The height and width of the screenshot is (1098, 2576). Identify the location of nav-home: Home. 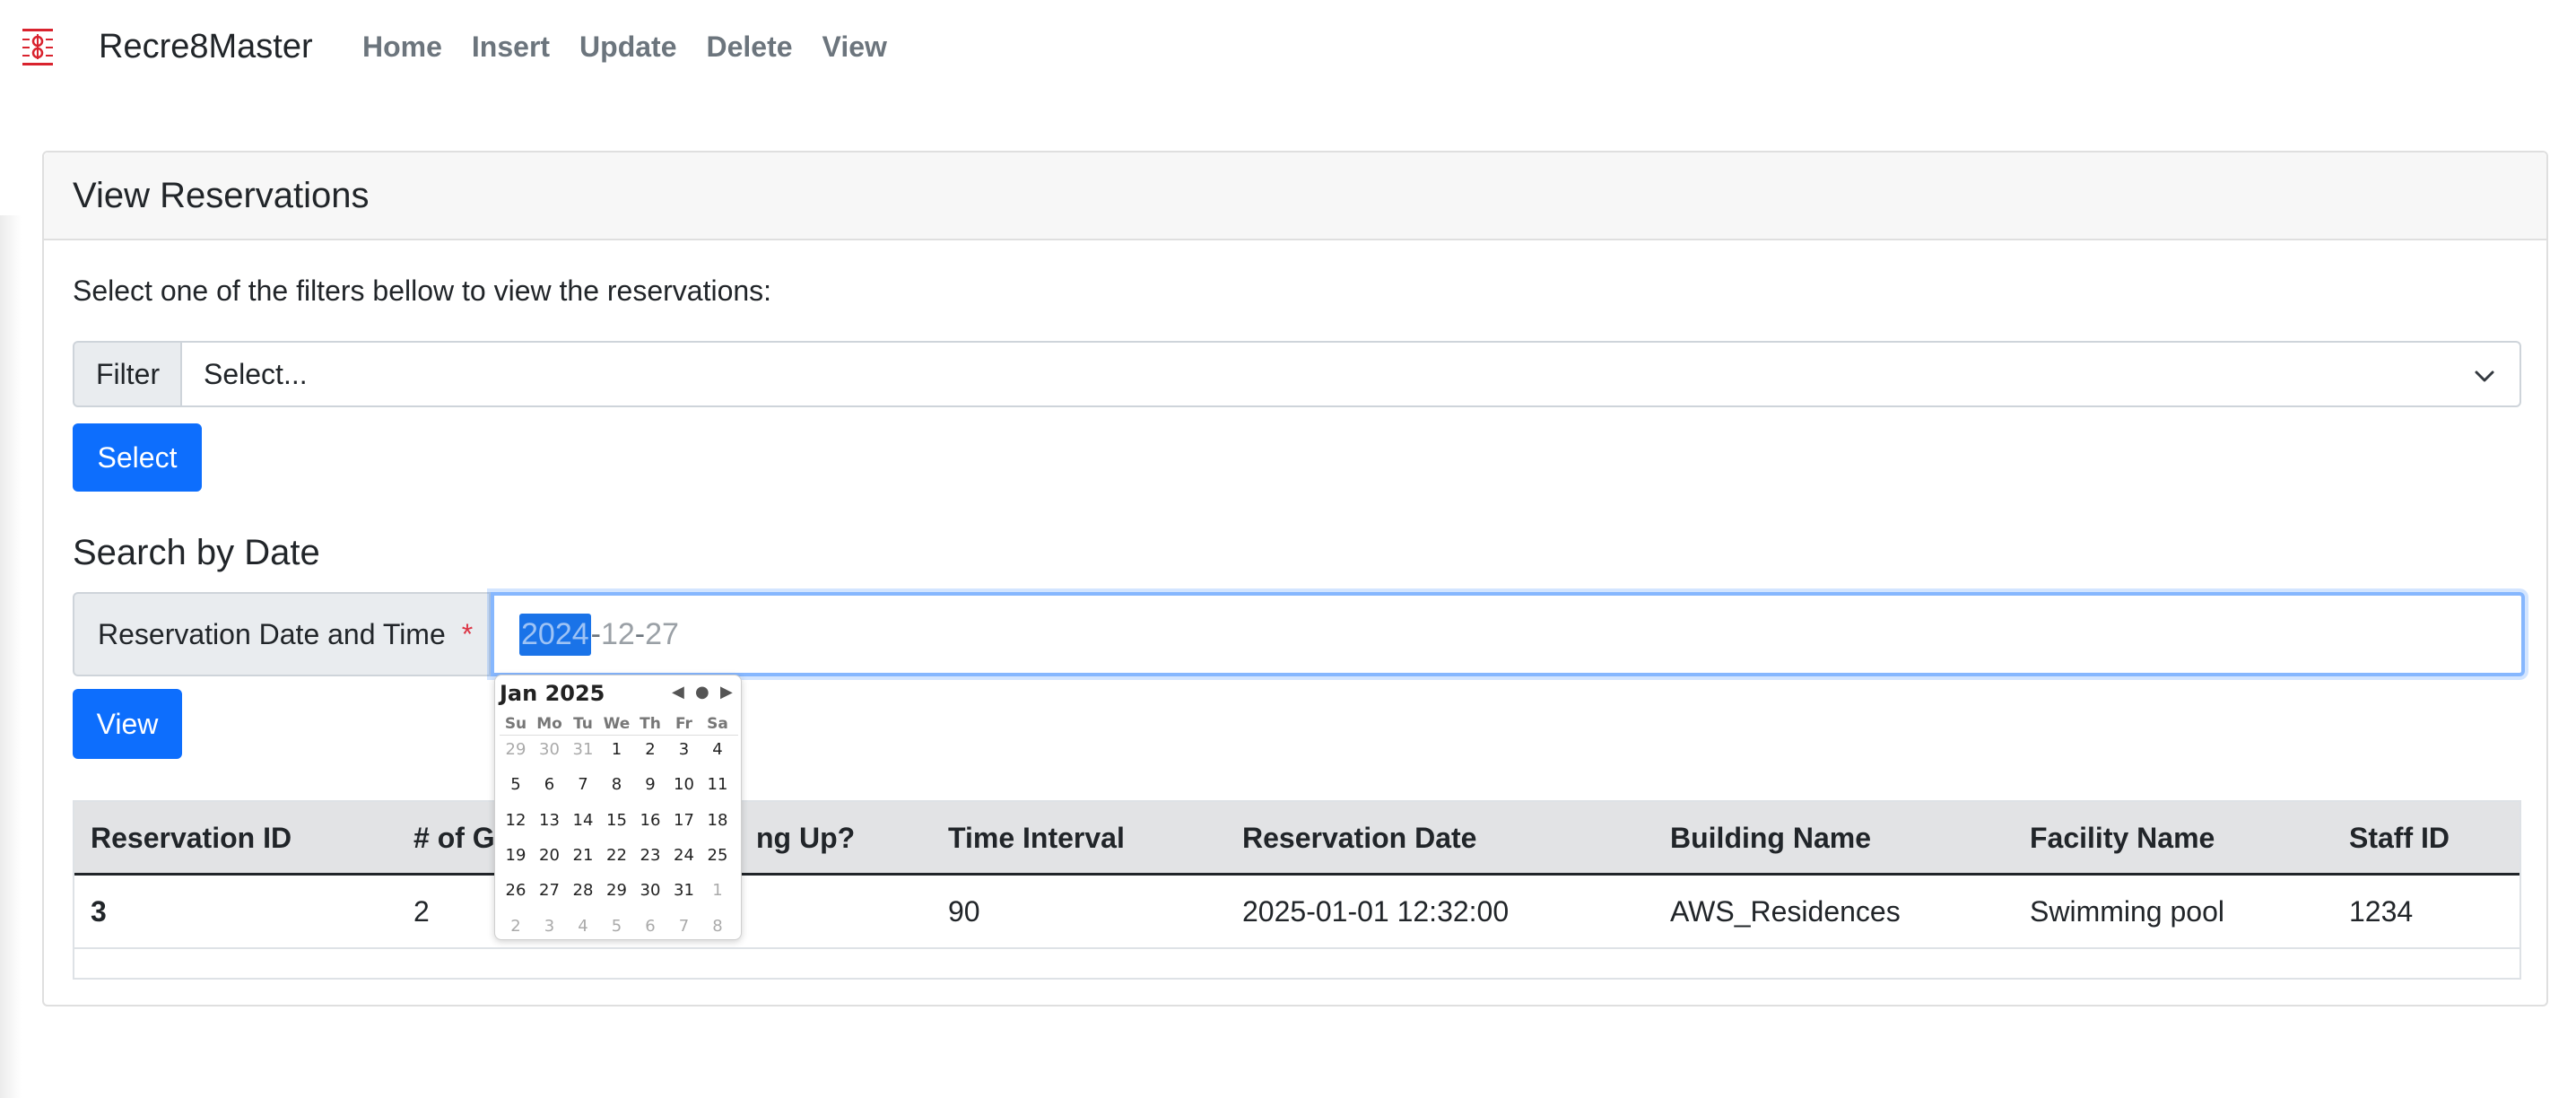
(402, 46).